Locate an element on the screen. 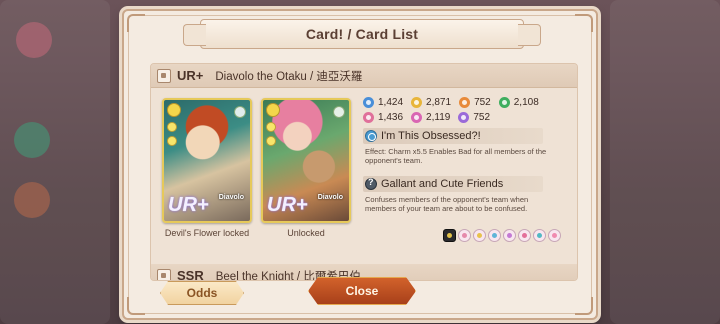 This screenshot has width=720, height=324. stat-value: 1,436 is located at coordinates (391, 117).